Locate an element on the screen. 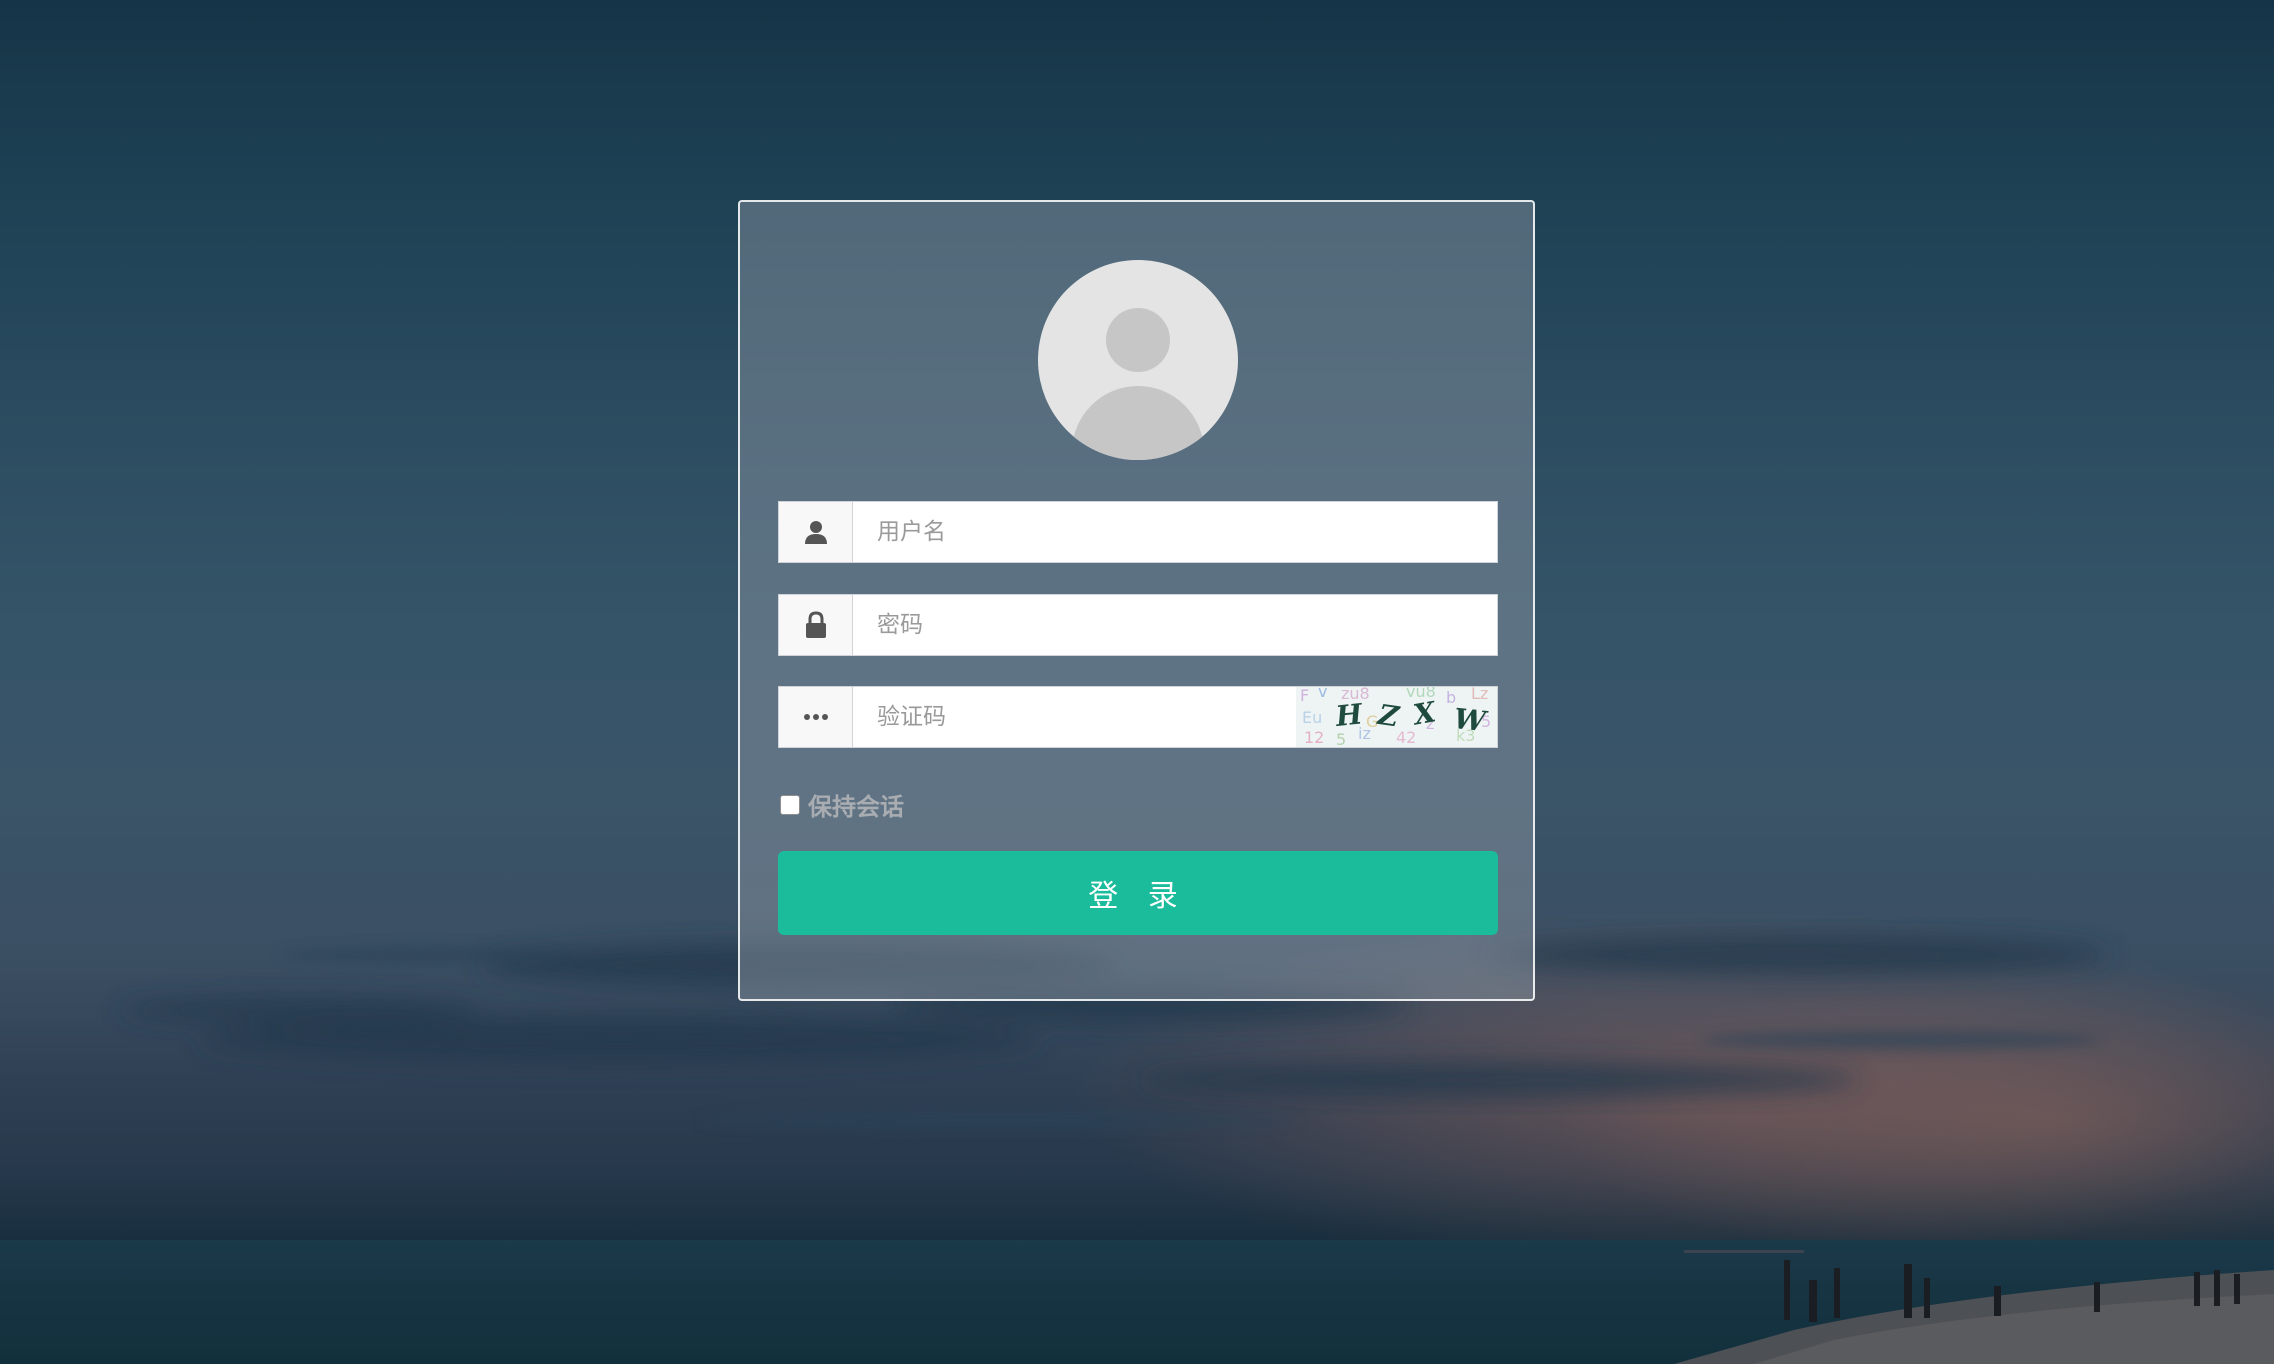 The height and width of the screenshot is (1364, 2274). svg-text: Eu is located at coordinates (1312, 717).